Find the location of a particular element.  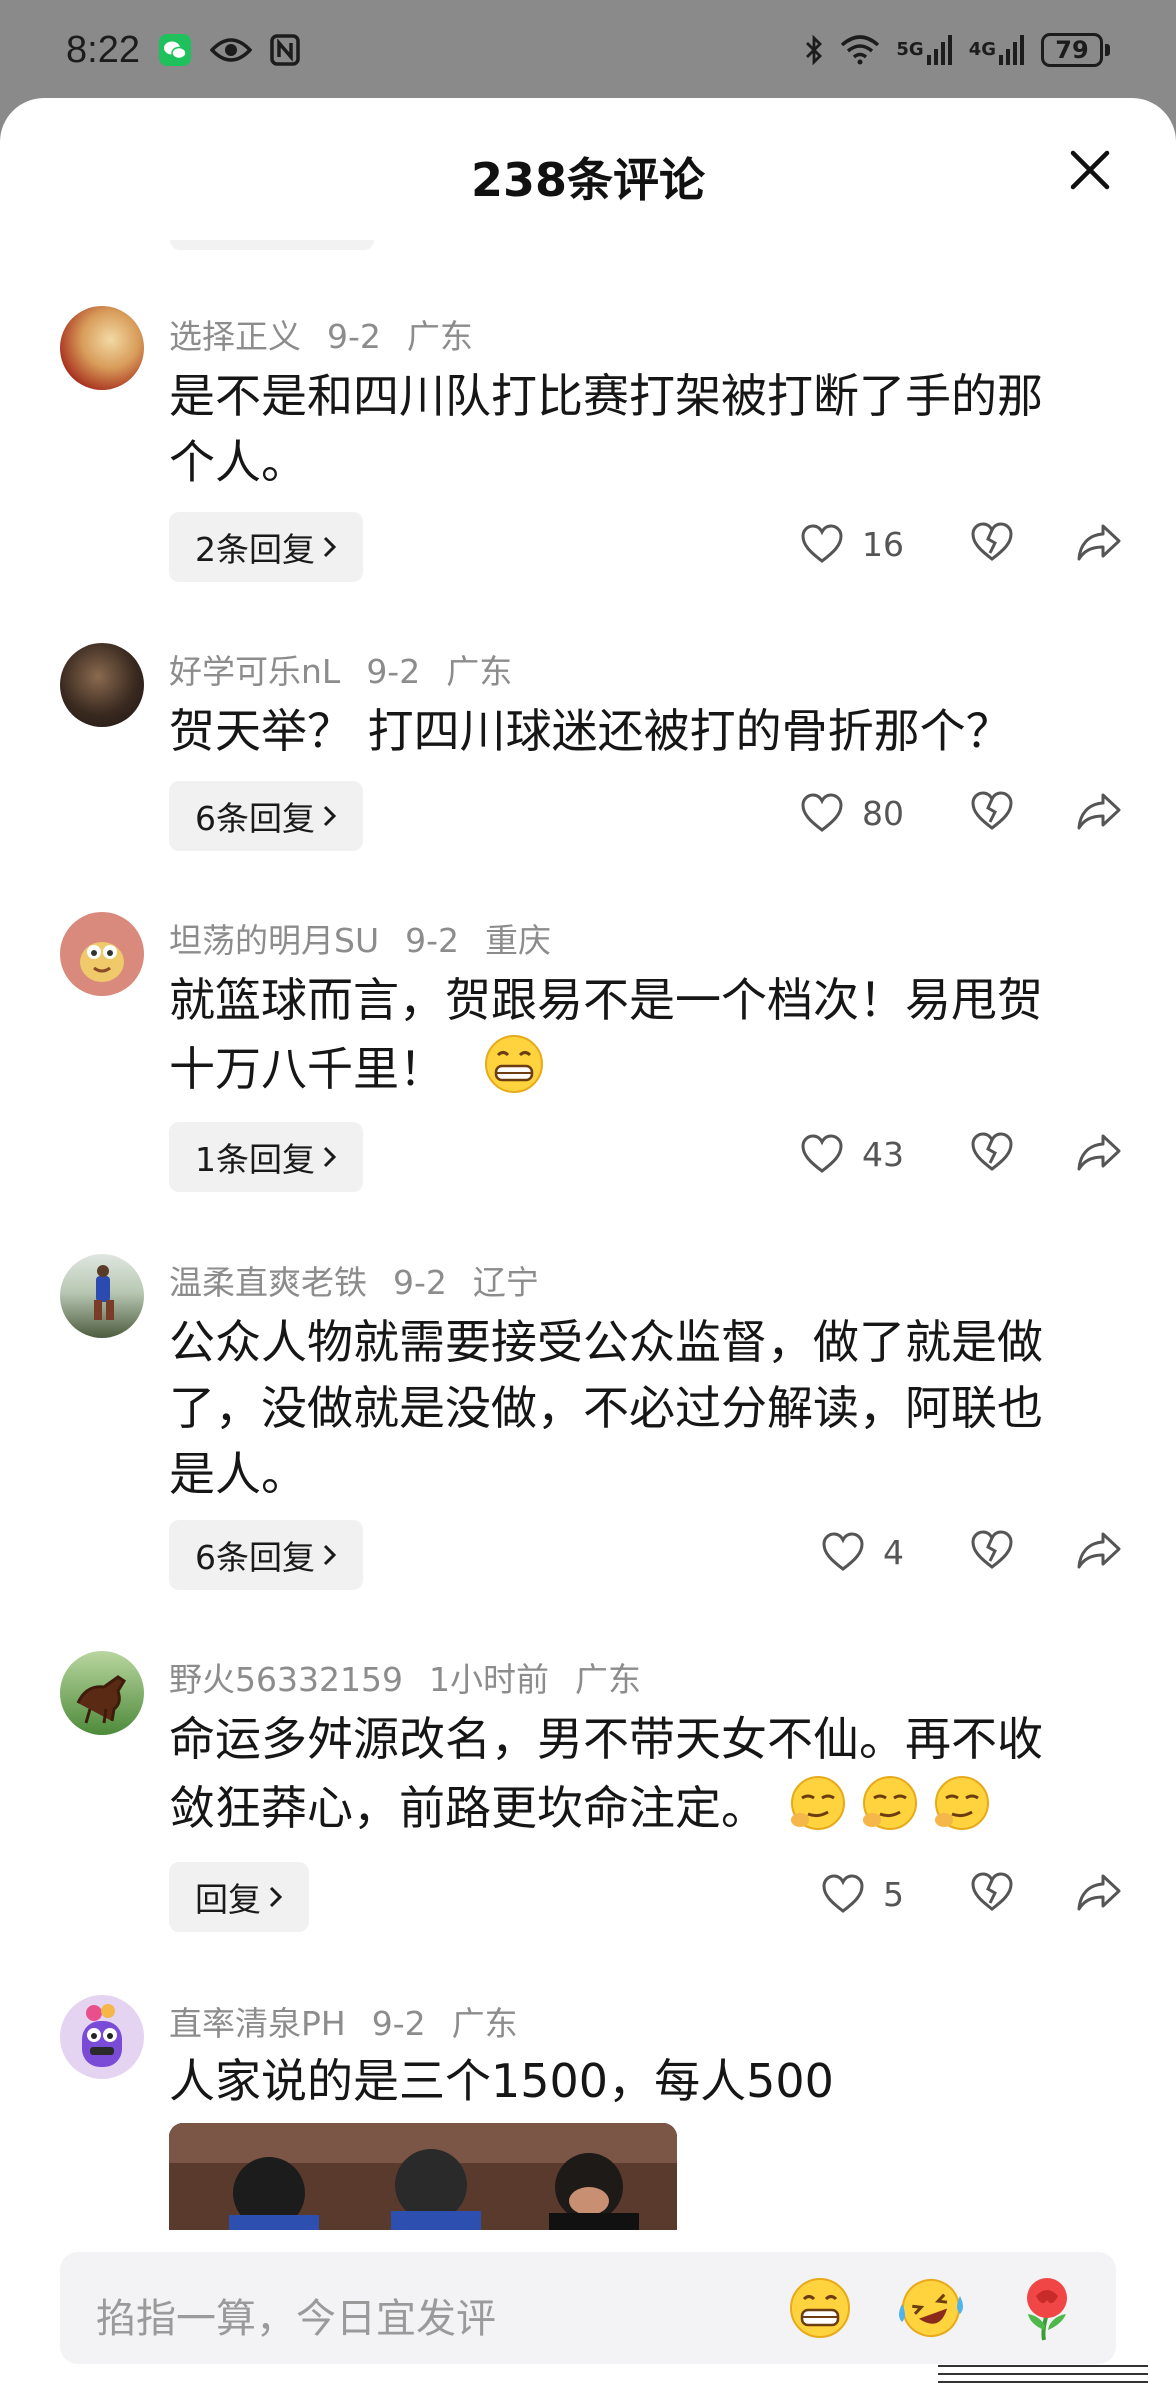

comment-actions: 4 is located at coordinates (971, 1552).